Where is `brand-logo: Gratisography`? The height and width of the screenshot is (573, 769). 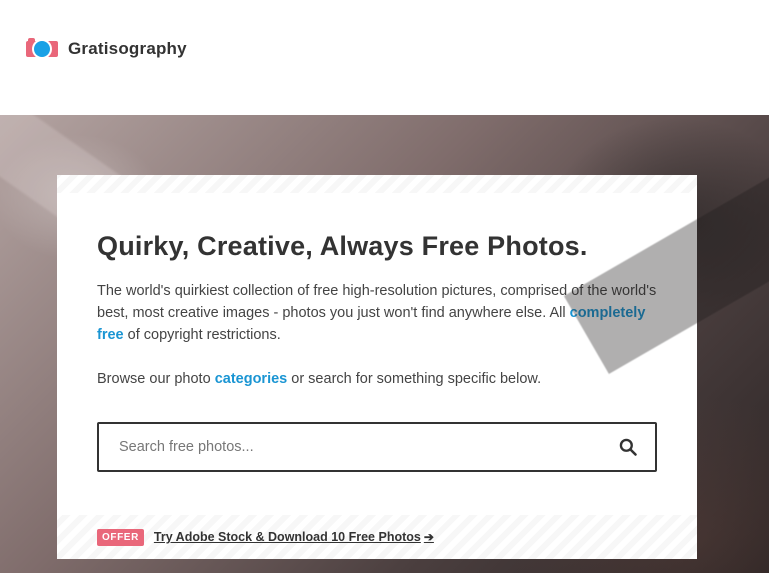 brand-logo: Gratisography is located at coordinates (106, 49).